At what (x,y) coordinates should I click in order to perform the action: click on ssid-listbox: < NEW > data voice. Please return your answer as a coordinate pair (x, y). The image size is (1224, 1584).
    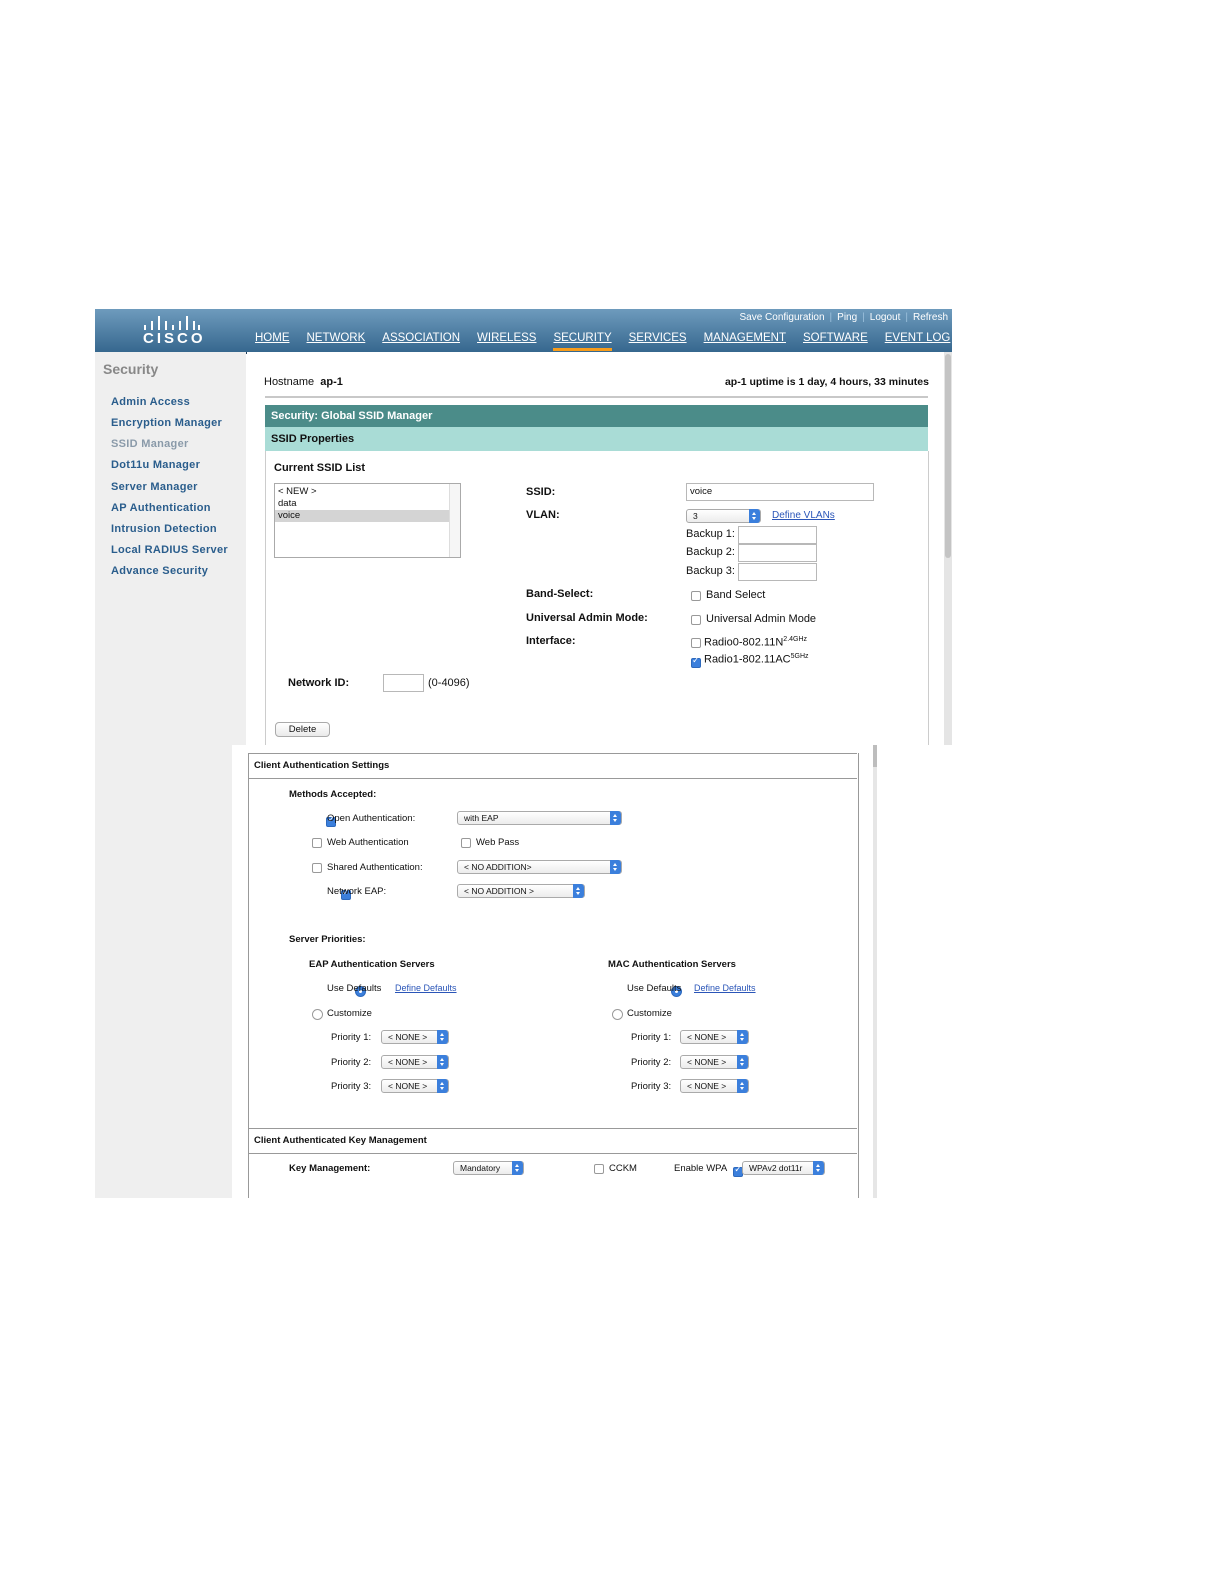
    Looking at the image, I should click on (367, 520).